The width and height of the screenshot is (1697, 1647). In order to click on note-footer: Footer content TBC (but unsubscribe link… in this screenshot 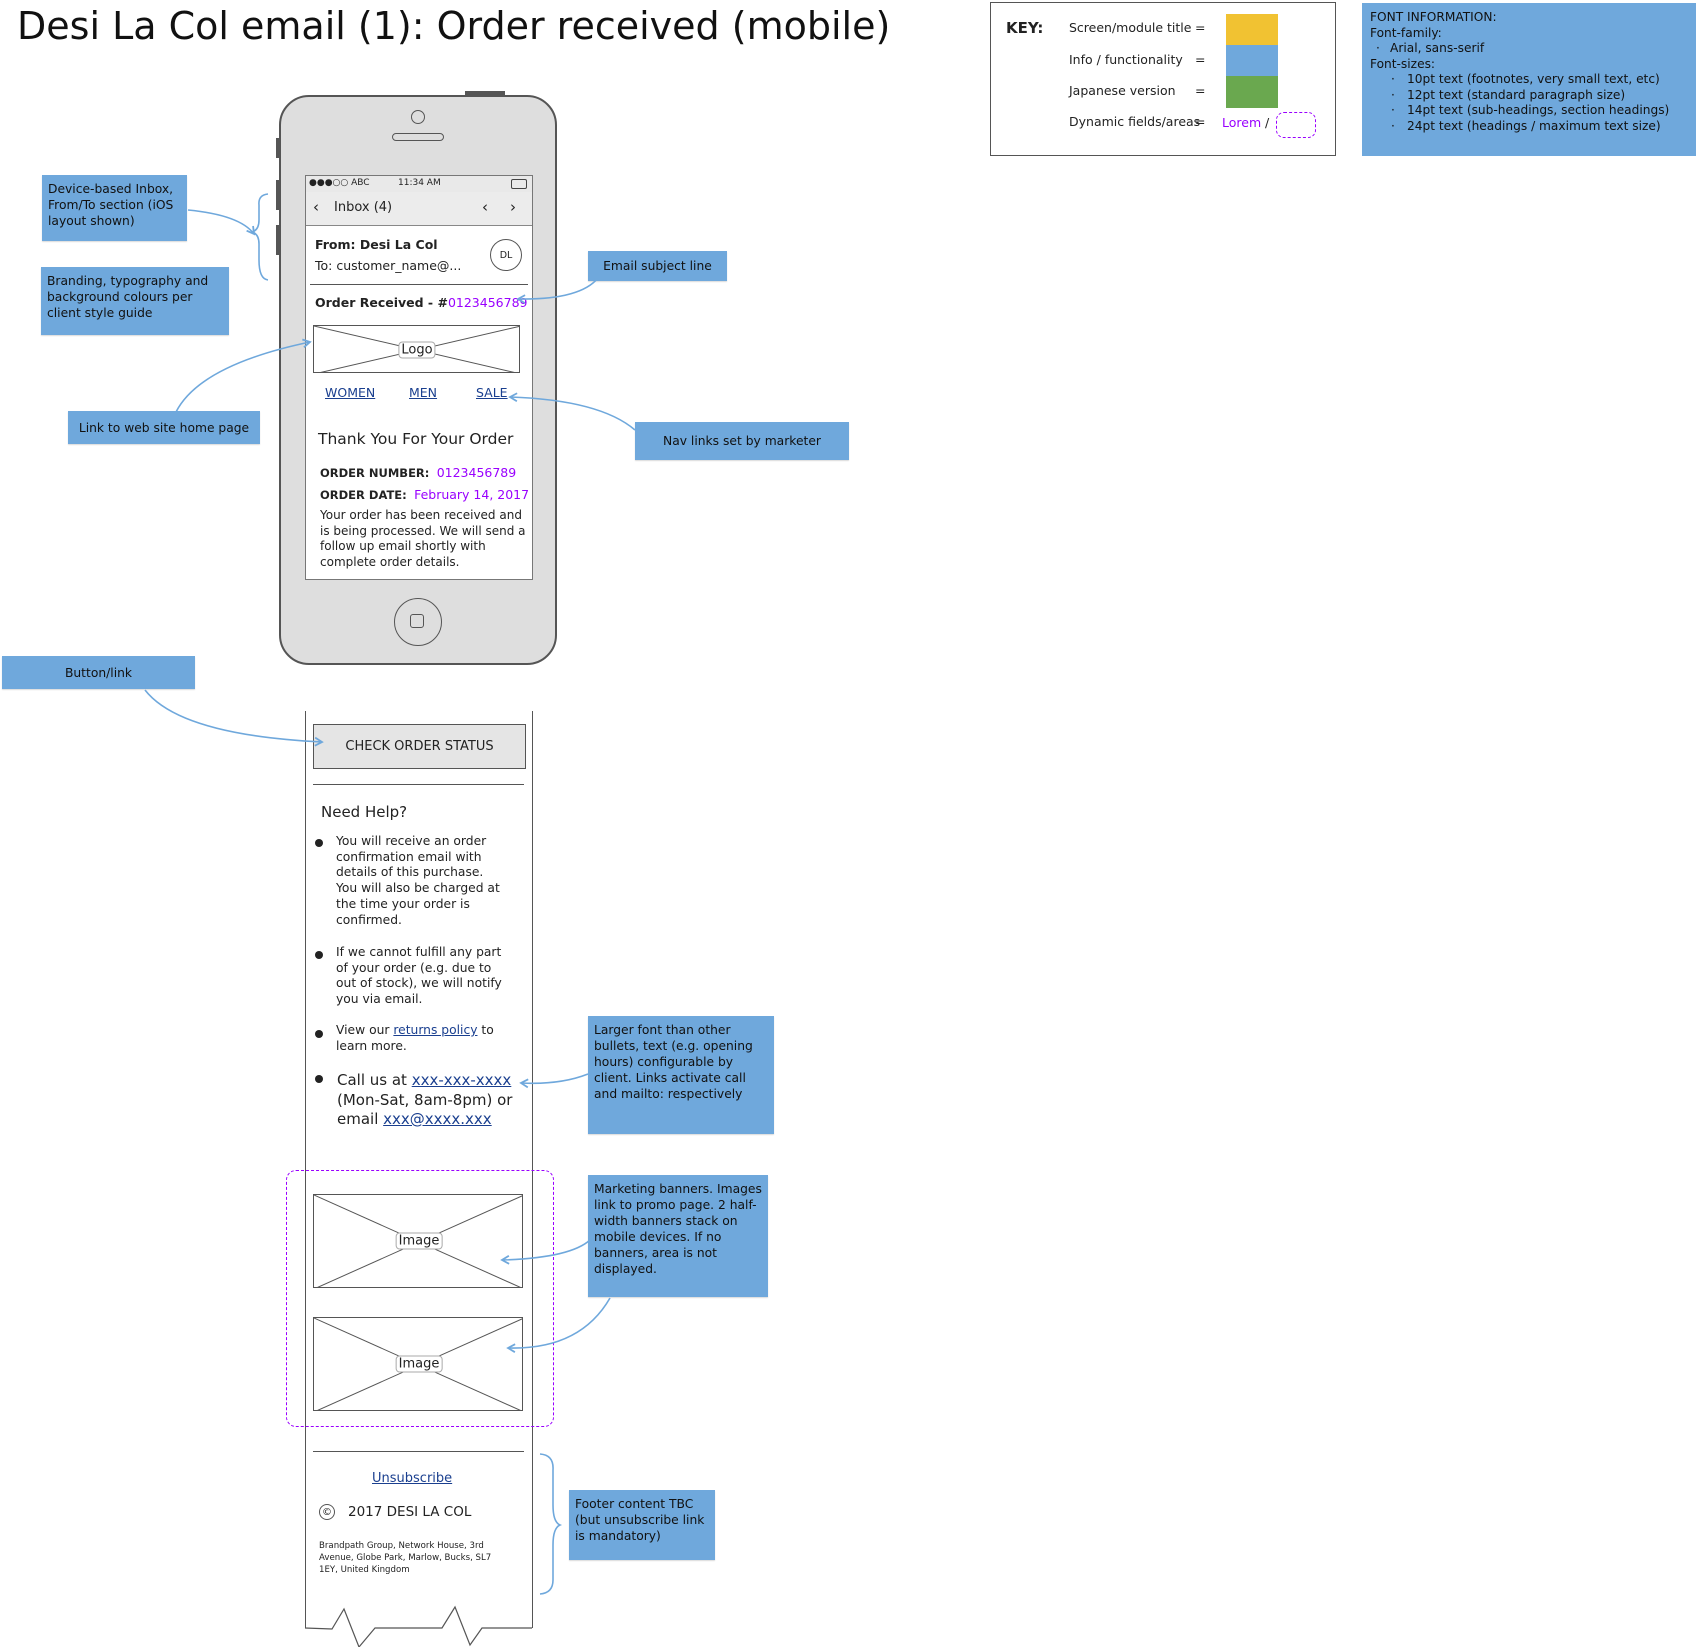, I will do `click(642, 1525)`.